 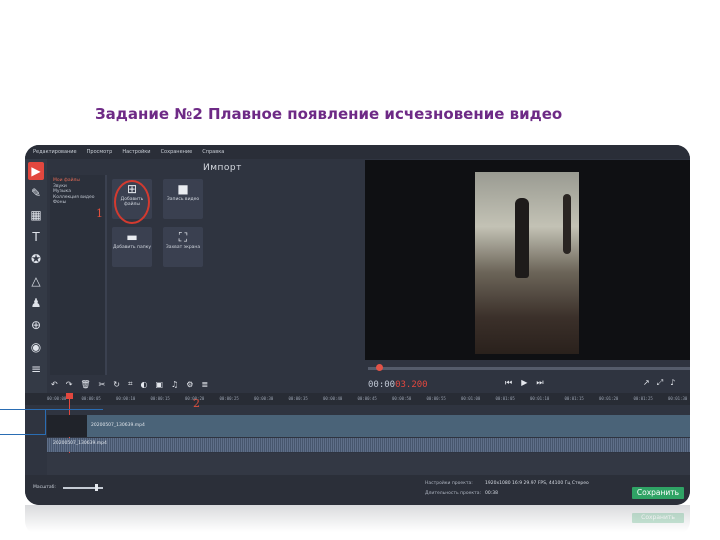 I want to click on empty-track-area, so click(x=368, y=464).